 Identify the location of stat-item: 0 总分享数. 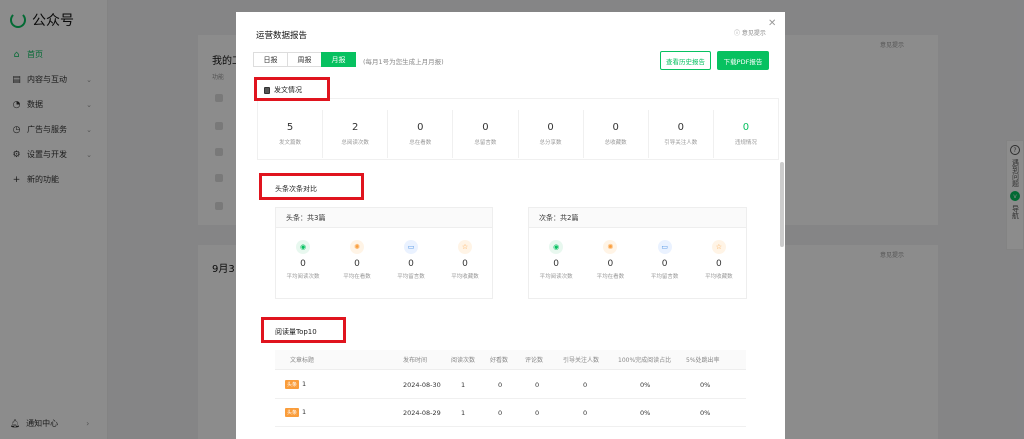
(551, 134).